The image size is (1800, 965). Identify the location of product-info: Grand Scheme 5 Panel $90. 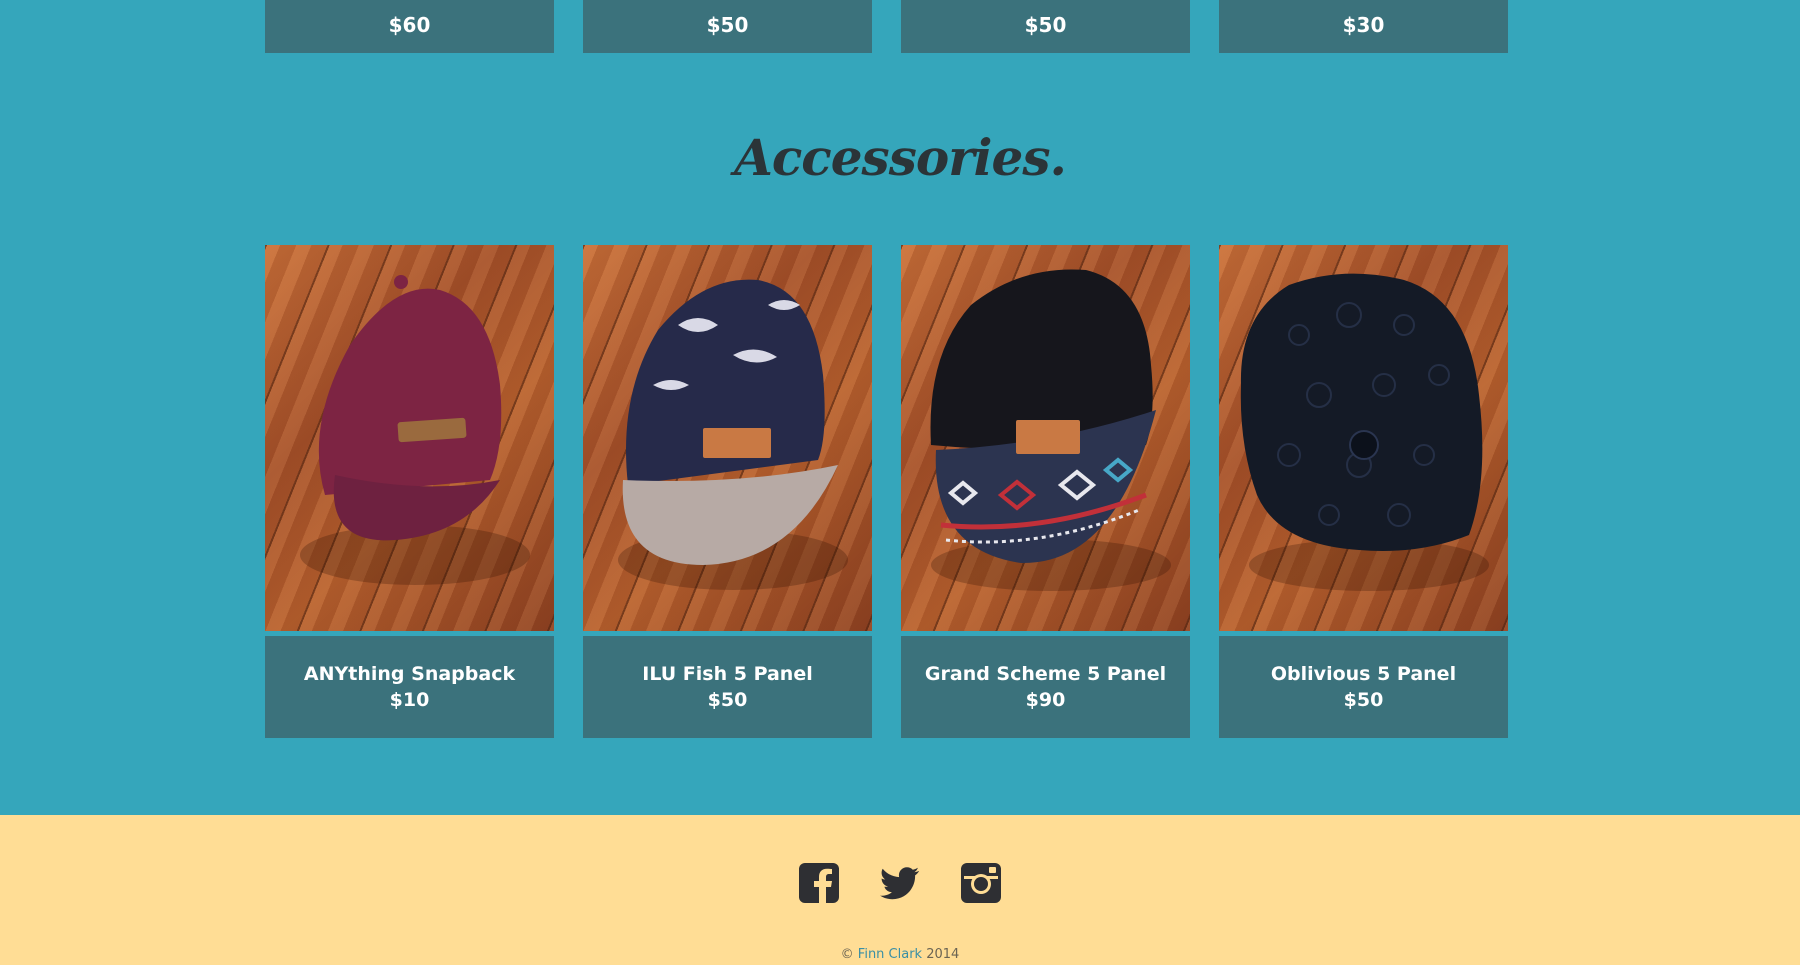
(1045, 687).